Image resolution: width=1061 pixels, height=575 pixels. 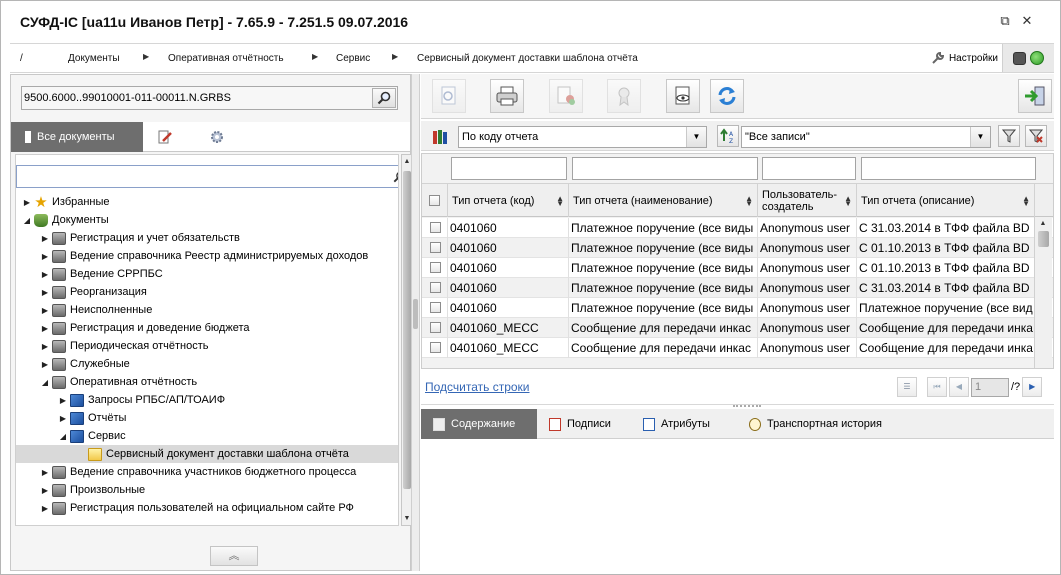 What do you see at coordinates (207, 220) in the screenshot?
I see `tree-item: ◢ Документы` at bounding box center [207, 220].